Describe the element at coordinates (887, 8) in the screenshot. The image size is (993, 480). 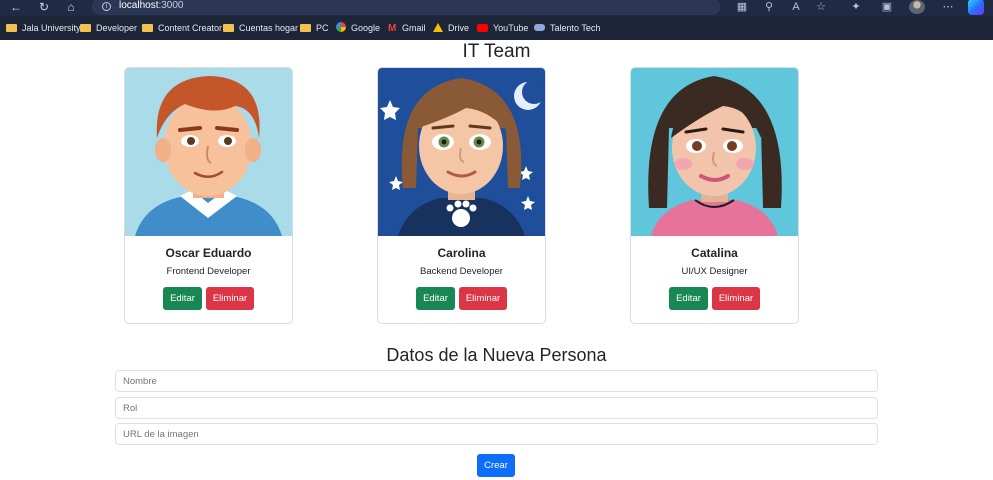
I see `collections-icon: ▣` at that location.